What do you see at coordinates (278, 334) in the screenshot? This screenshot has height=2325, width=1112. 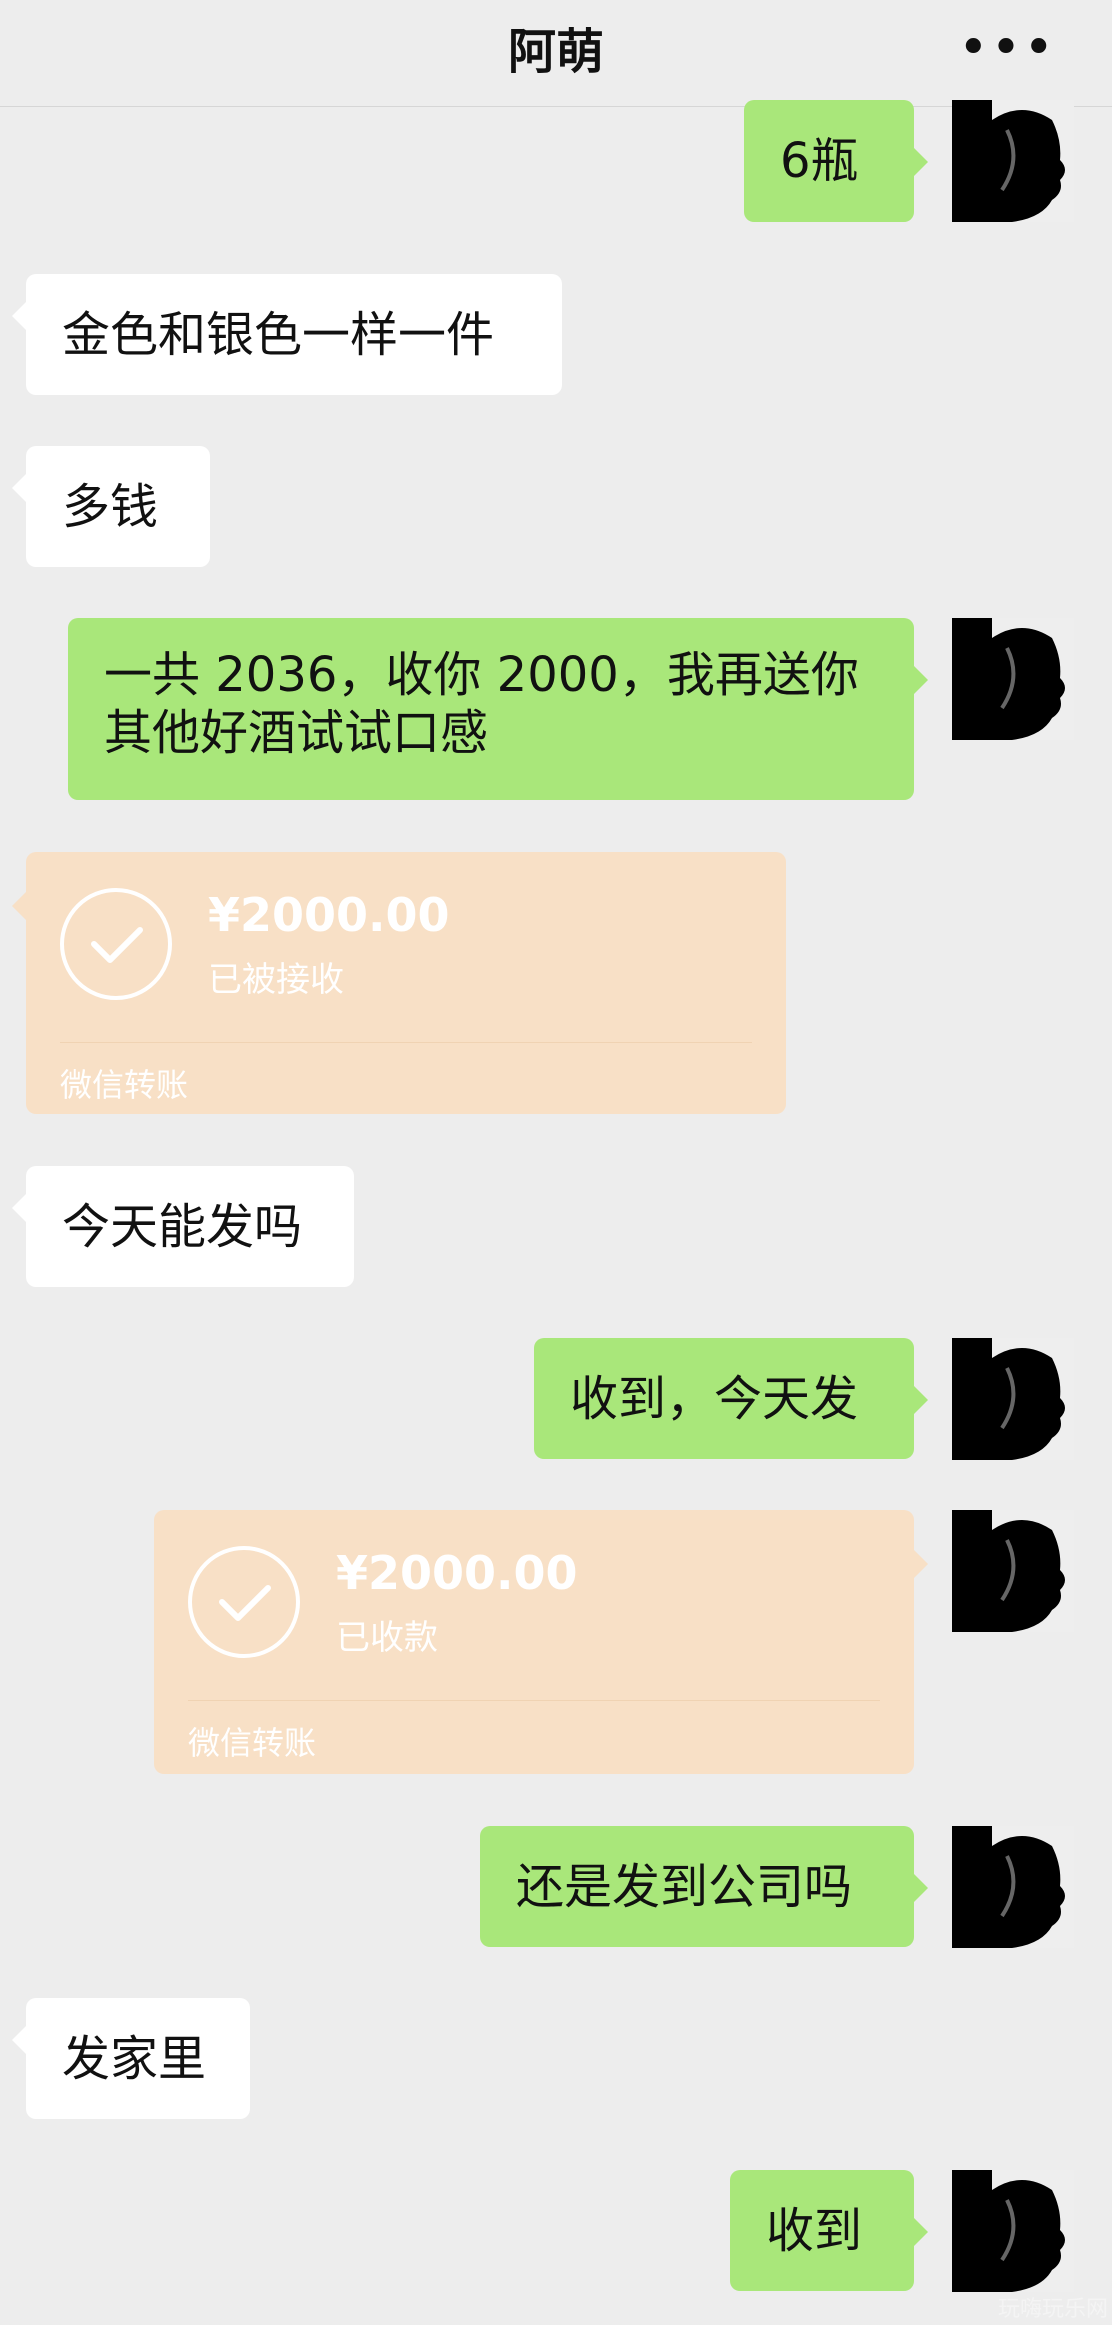 I see `message-text: 金色和银色一样一件` at bounding box center [278, 334].